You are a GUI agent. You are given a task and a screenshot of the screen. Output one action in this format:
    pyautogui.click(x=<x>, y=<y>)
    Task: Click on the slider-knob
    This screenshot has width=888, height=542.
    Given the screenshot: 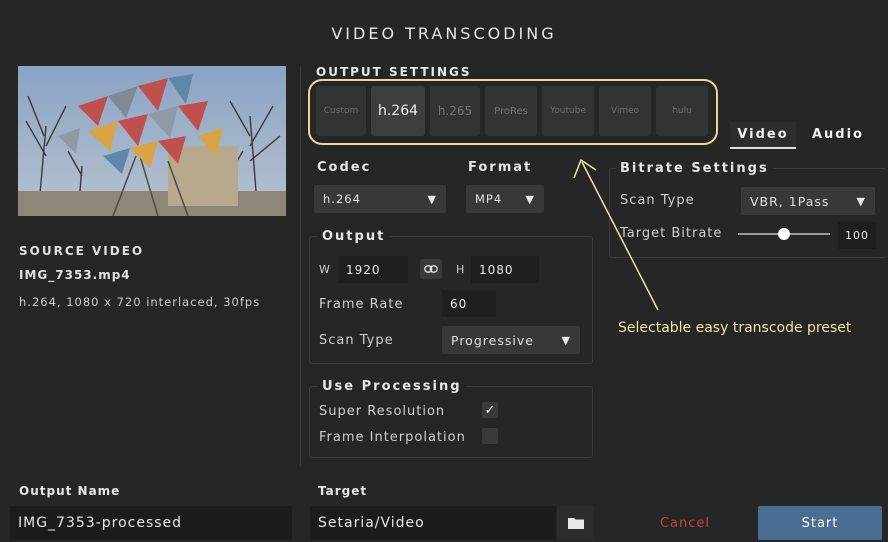 What is the action you would take?
    pyautogui.click(x=784, y=234)
    